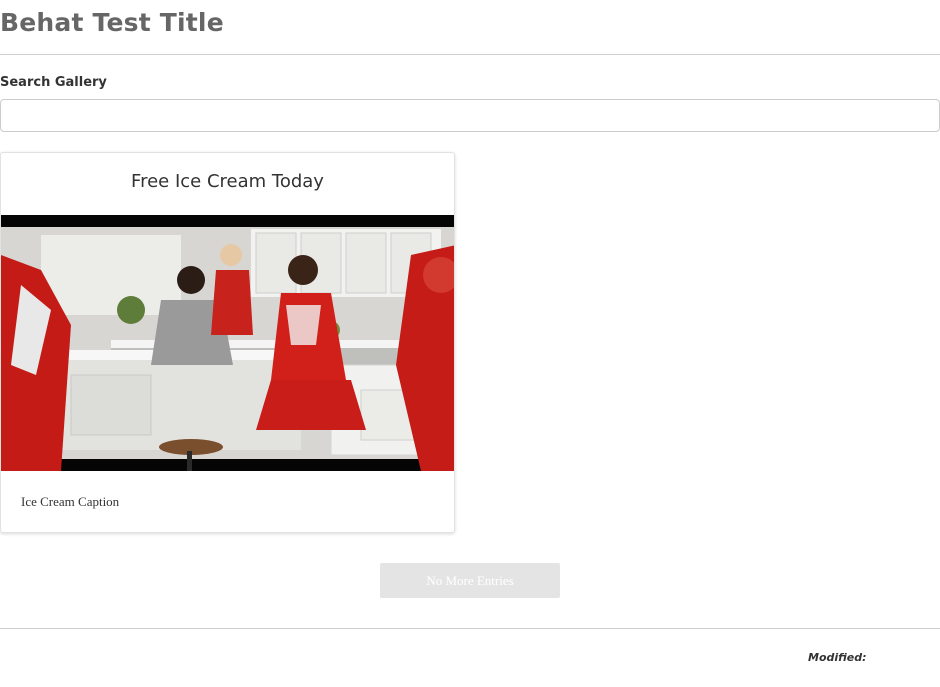 This screenshot has width=940, height=687. What do you see at coordinates (470, 54) in the screenshot?
I see `header-divider` at bounding box center [470, 54].